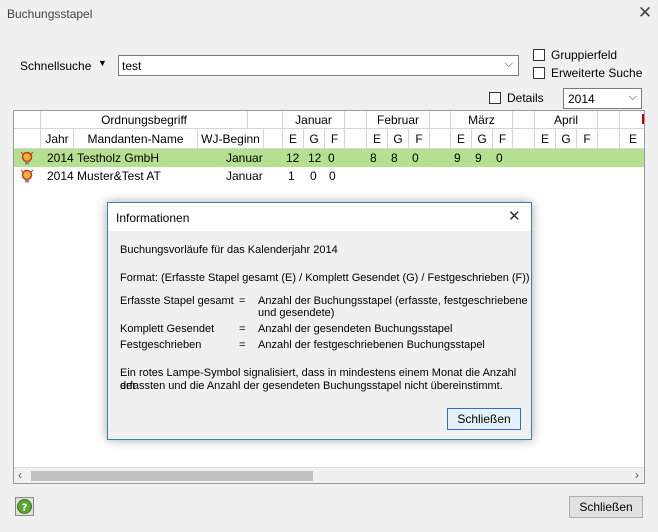 The image size is (658, 532). I want to click on search-label: Schnellsuche, so click(56, 66).